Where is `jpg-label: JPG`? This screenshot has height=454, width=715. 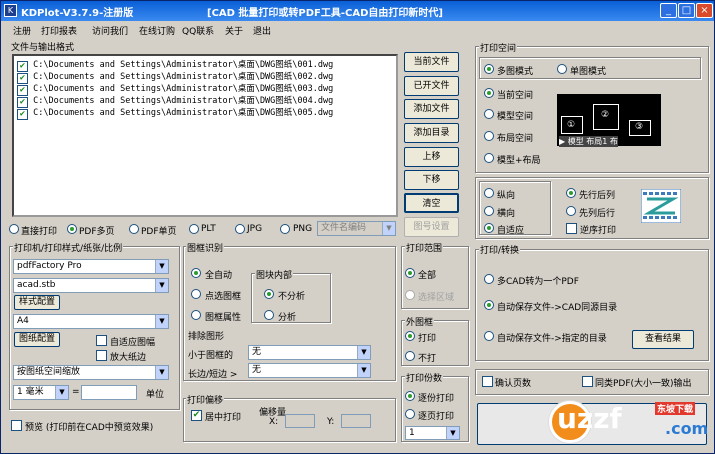 jpg-label: JPG is located at coordinates (255, 229).